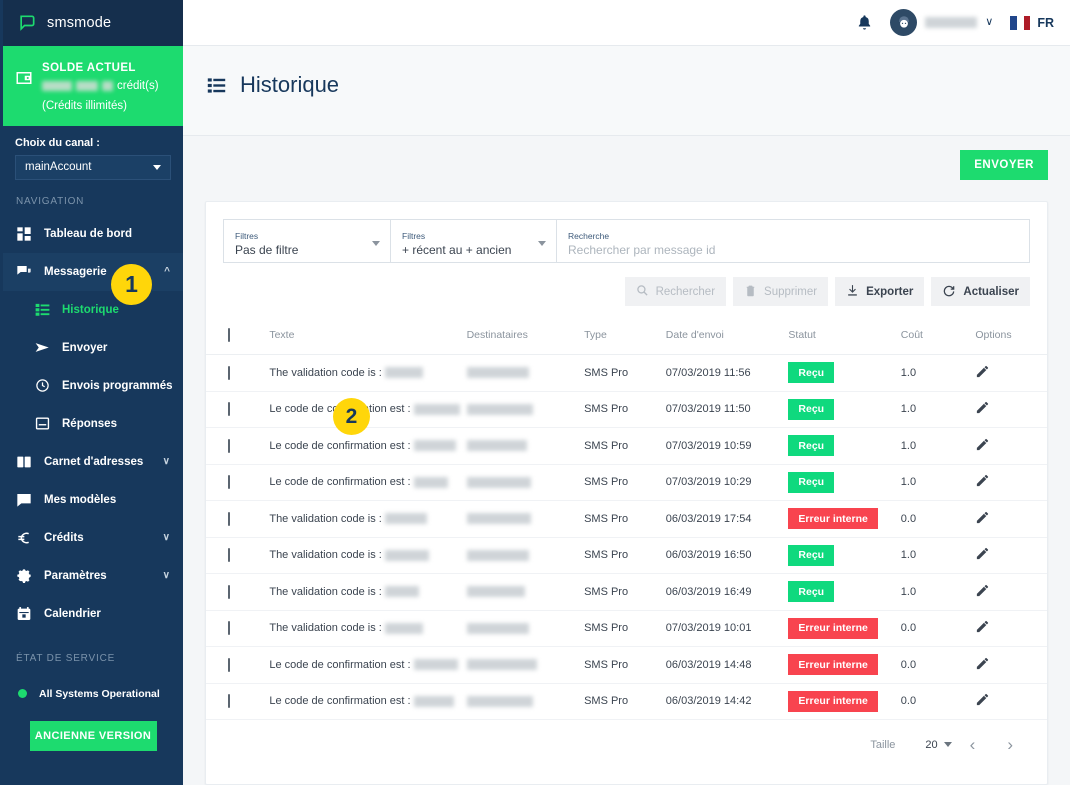 This screenshot has width=1070, height=785. Describe the element at coordinates (229, 335) in the screenshot. I see `select-all-checkbox` at that location.